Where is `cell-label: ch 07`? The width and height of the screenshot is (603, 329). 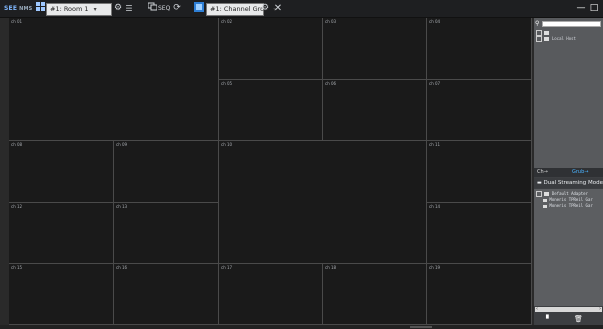
cell-label: ch 07 is located at coordinates (435, 83).